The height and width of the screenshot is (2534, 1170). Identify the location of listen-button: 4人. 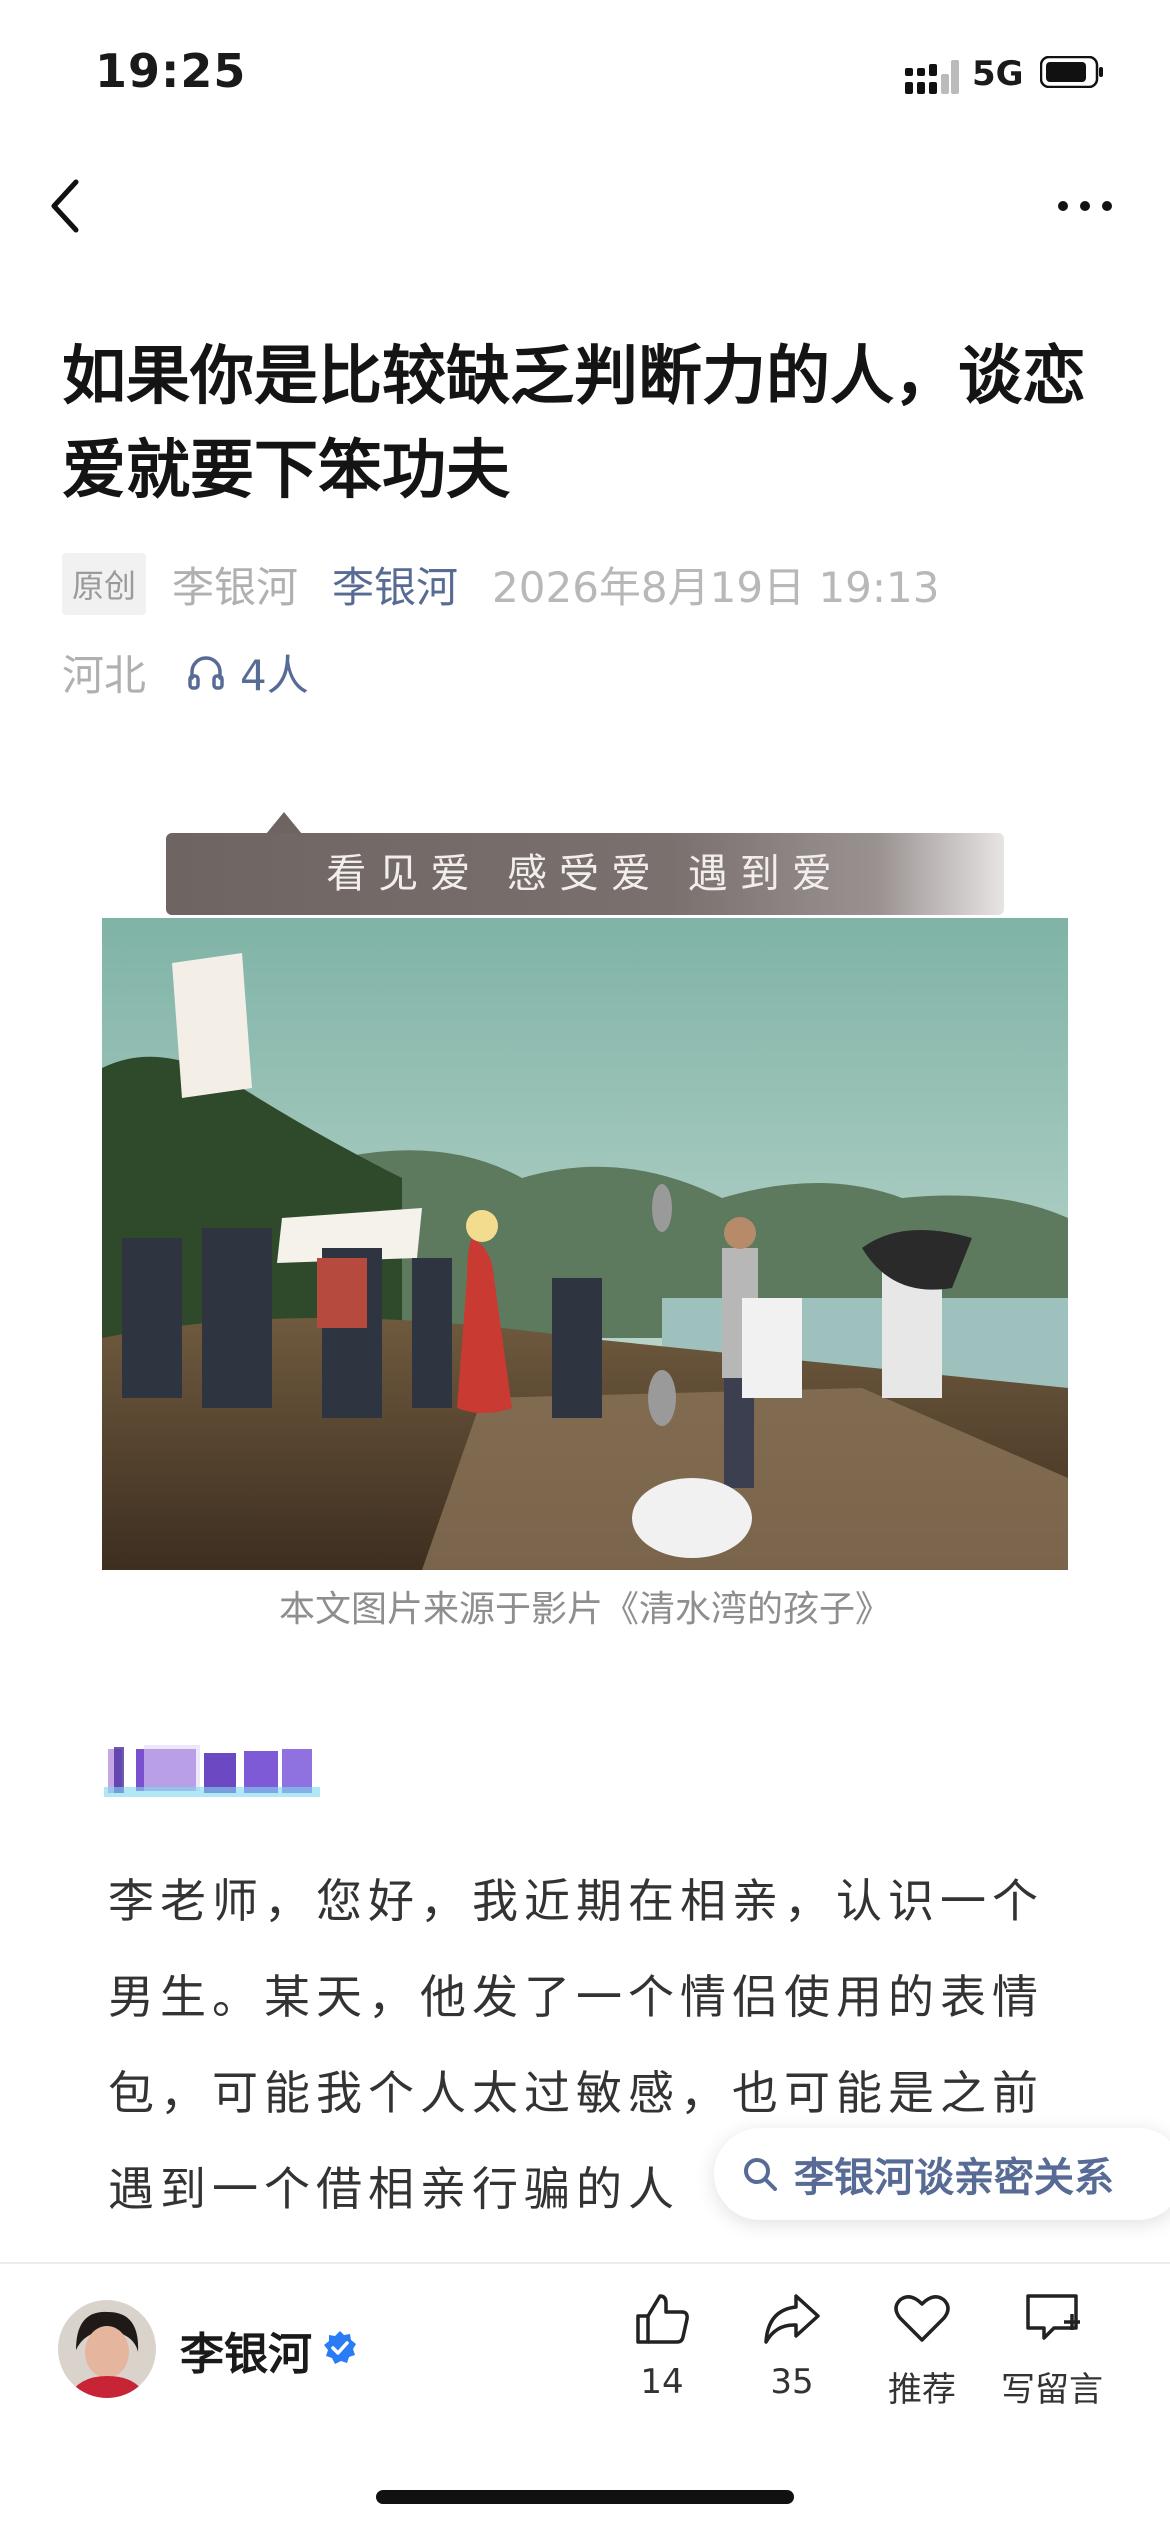
(247, 672).